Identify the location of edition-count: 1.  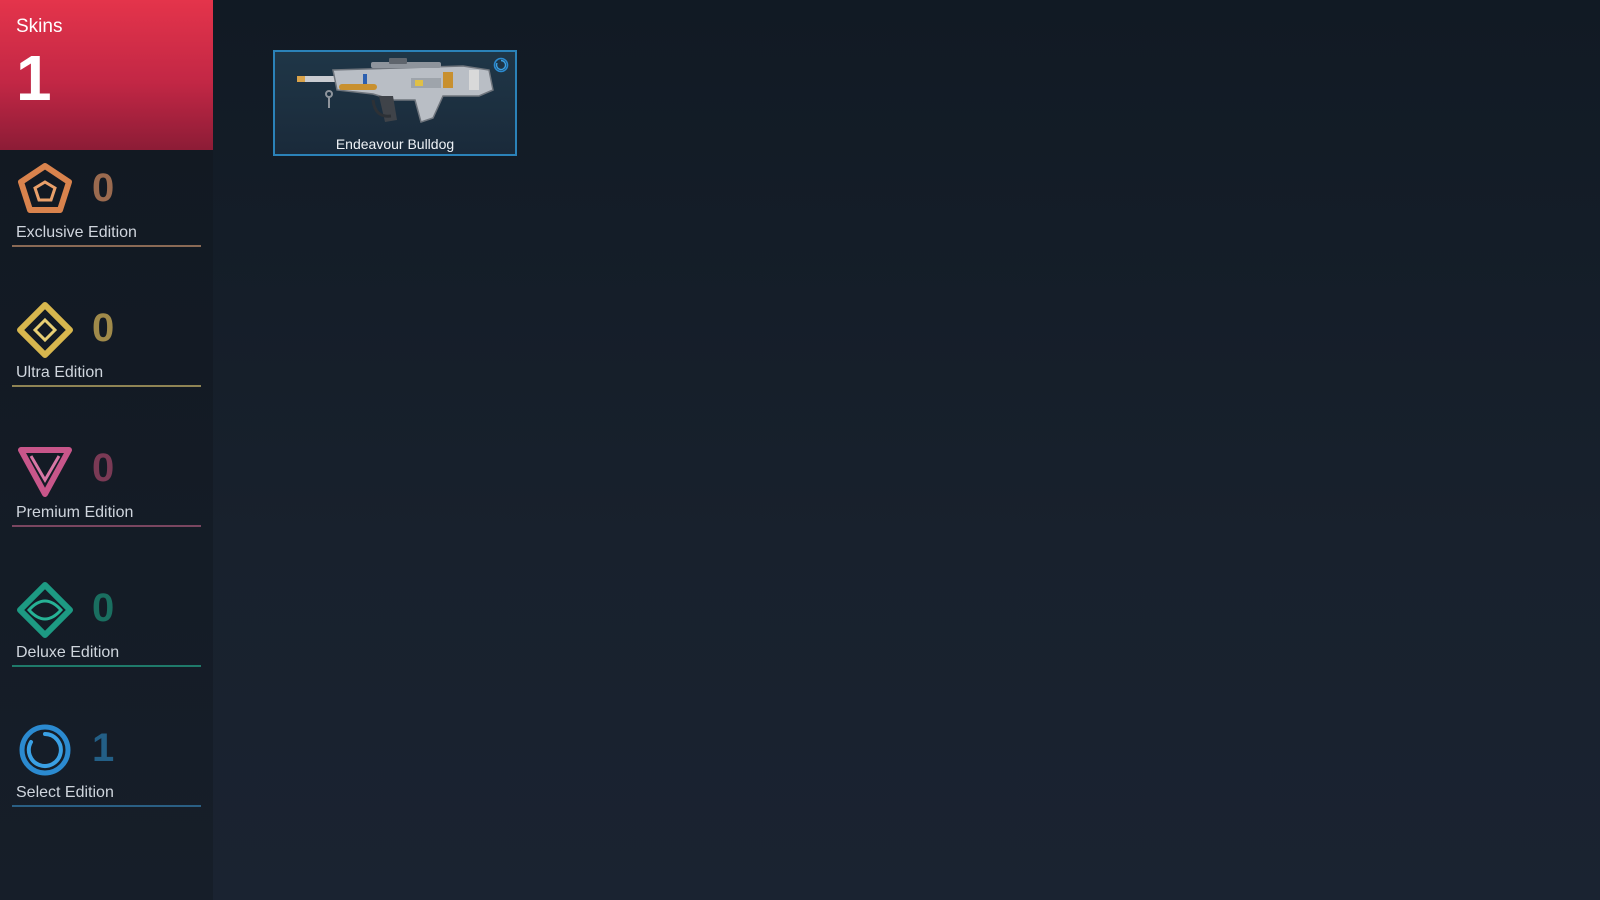
(103, 748).